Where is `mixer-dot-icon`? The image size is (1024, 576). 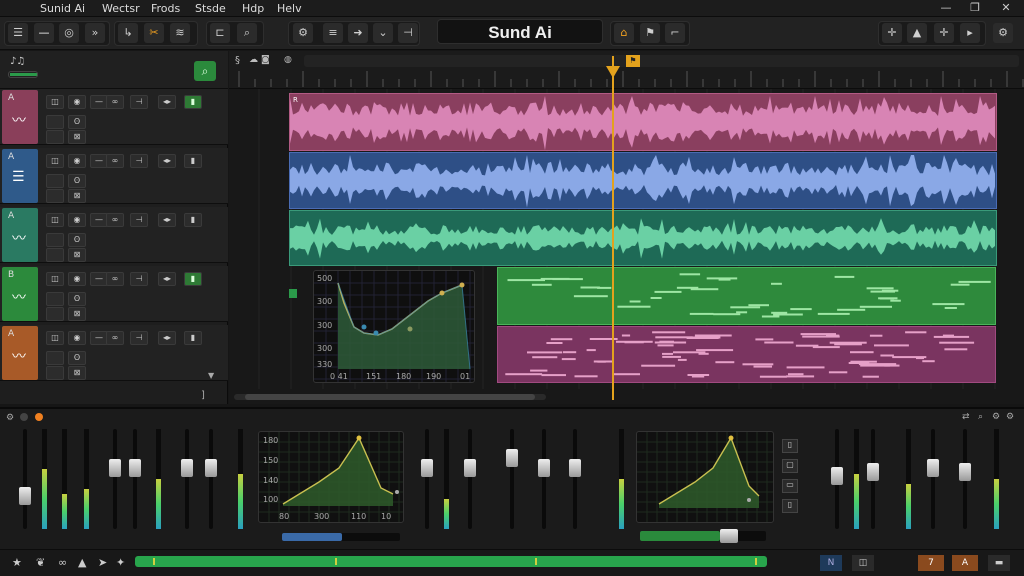 mixer-dot-icon is located at coordinates (24, 417).